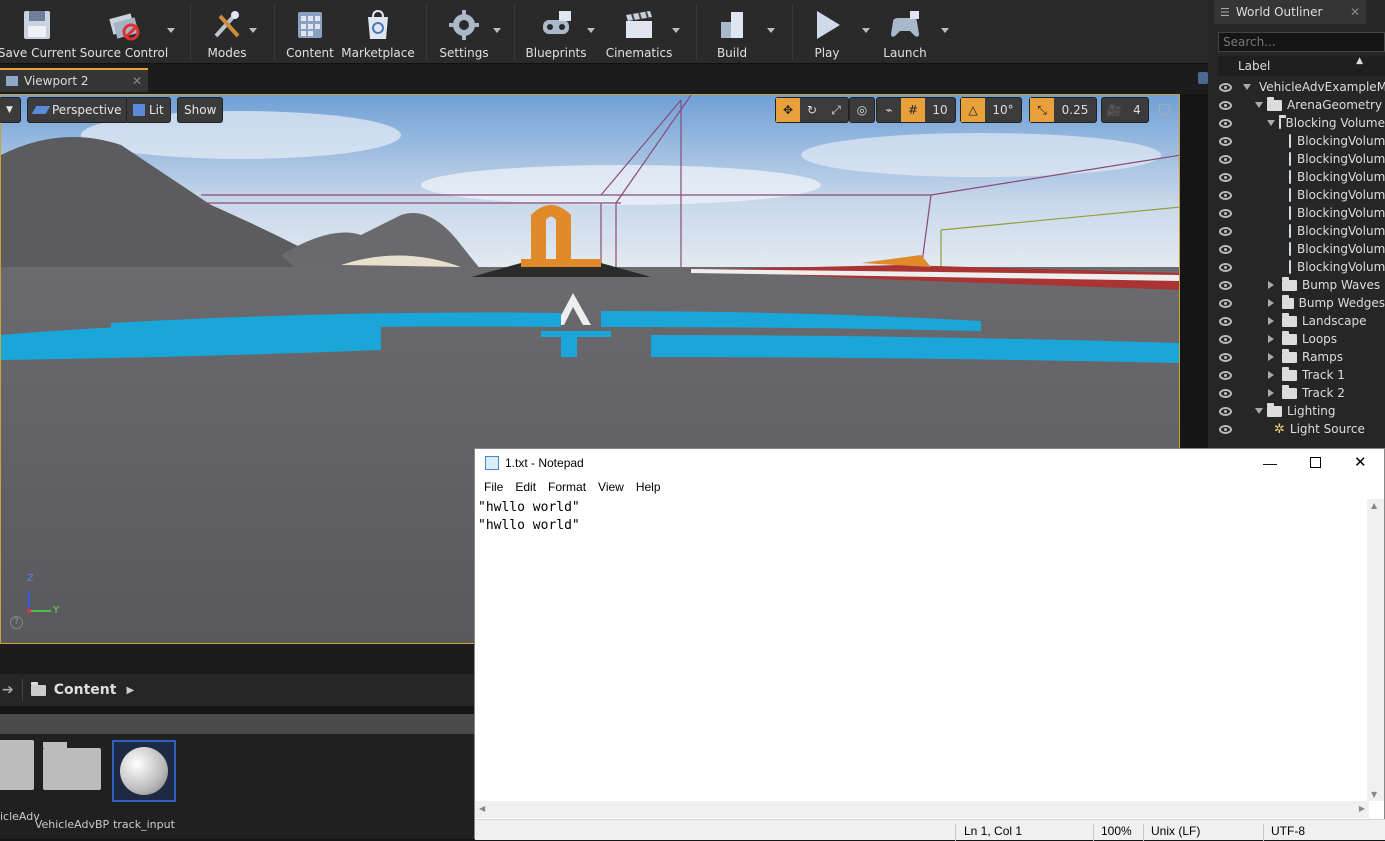  What do you see at coordinates (378, 33) in the screenshot?
I see `marketplace-button: Marketplace` at bounding box center [378, 33].